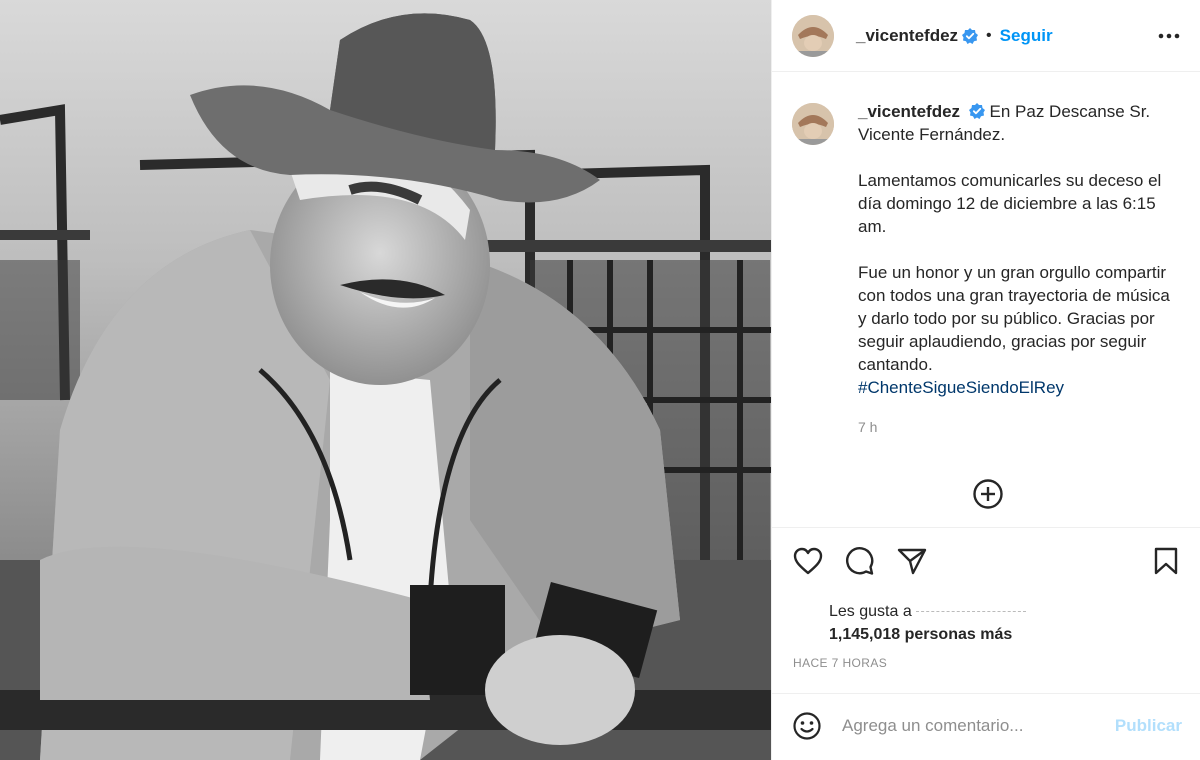  What do you see at coordinates (1020, 427) in the screenshot?
I see `caption-relative-time: 7 h` at bounding box center [1020, 427].